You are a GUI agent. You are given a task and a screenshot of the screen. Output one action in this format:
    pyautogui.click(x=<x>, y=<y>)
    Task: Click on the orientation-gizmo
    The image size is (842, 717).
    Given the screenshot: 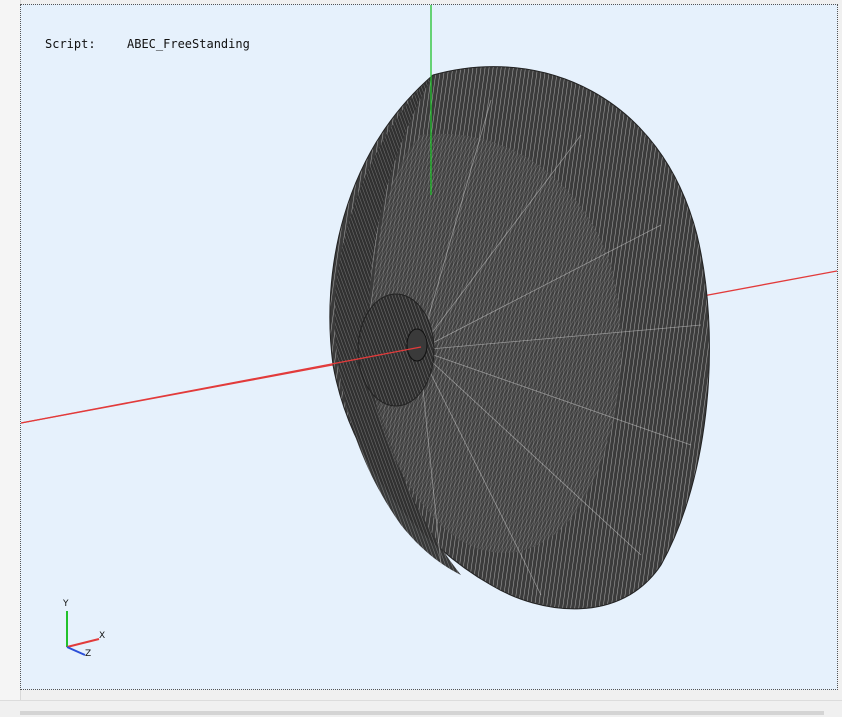 What is the action you would take?
    pyautogui.click(x=83, y=633)
    